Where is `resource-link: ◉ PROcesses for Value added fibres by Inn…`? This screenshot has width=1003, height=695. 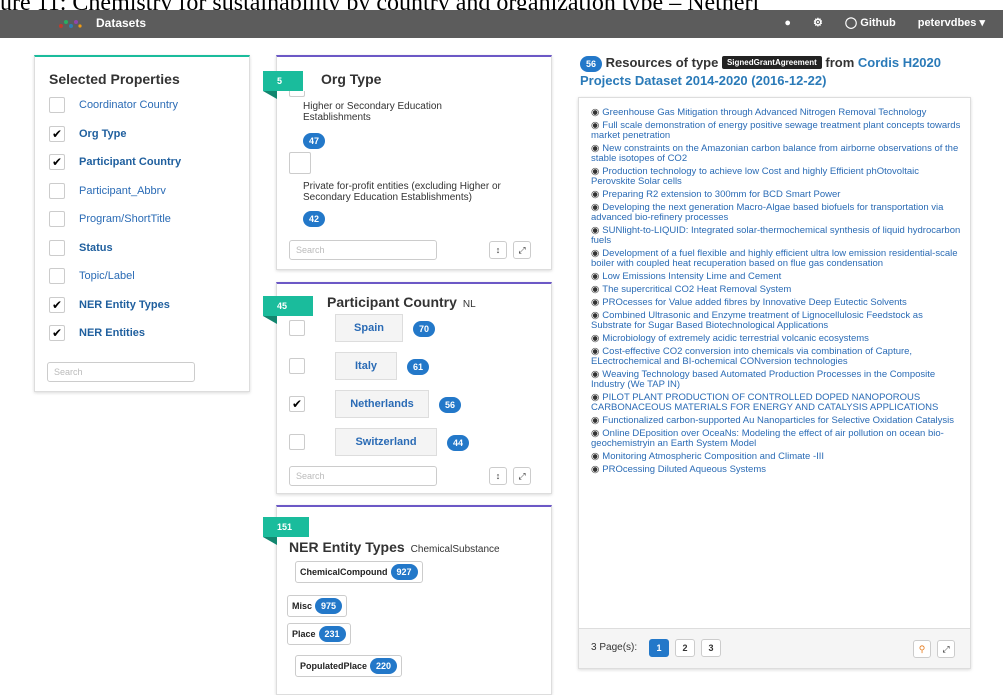 resource-link: ◉ PROcesses for Value added fibres by Inn… is located at coordinates (778, 303).